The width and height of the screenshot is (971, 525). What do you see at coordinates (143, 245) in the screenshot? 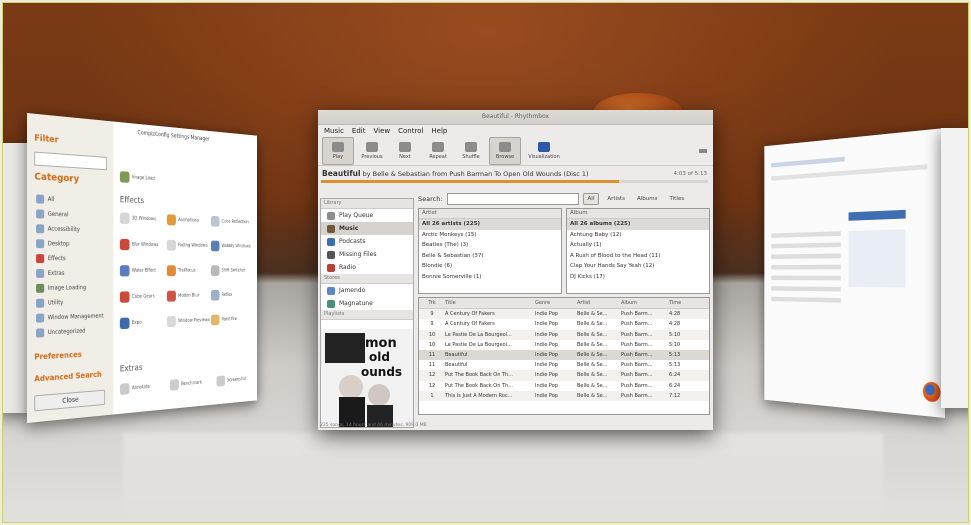
I see `plugin-item: Blur Windows` at bounding box center [143, 245].